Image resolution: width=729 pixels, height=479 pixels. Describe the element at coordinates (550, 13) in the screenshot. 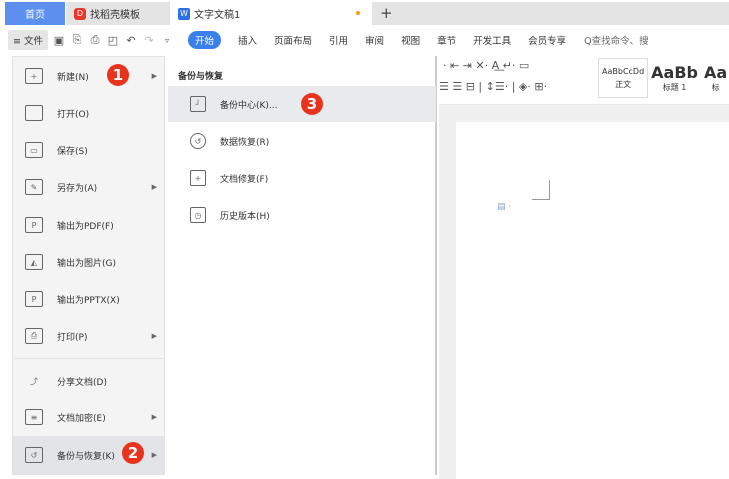

I see `tab-strip-empty` at that location.